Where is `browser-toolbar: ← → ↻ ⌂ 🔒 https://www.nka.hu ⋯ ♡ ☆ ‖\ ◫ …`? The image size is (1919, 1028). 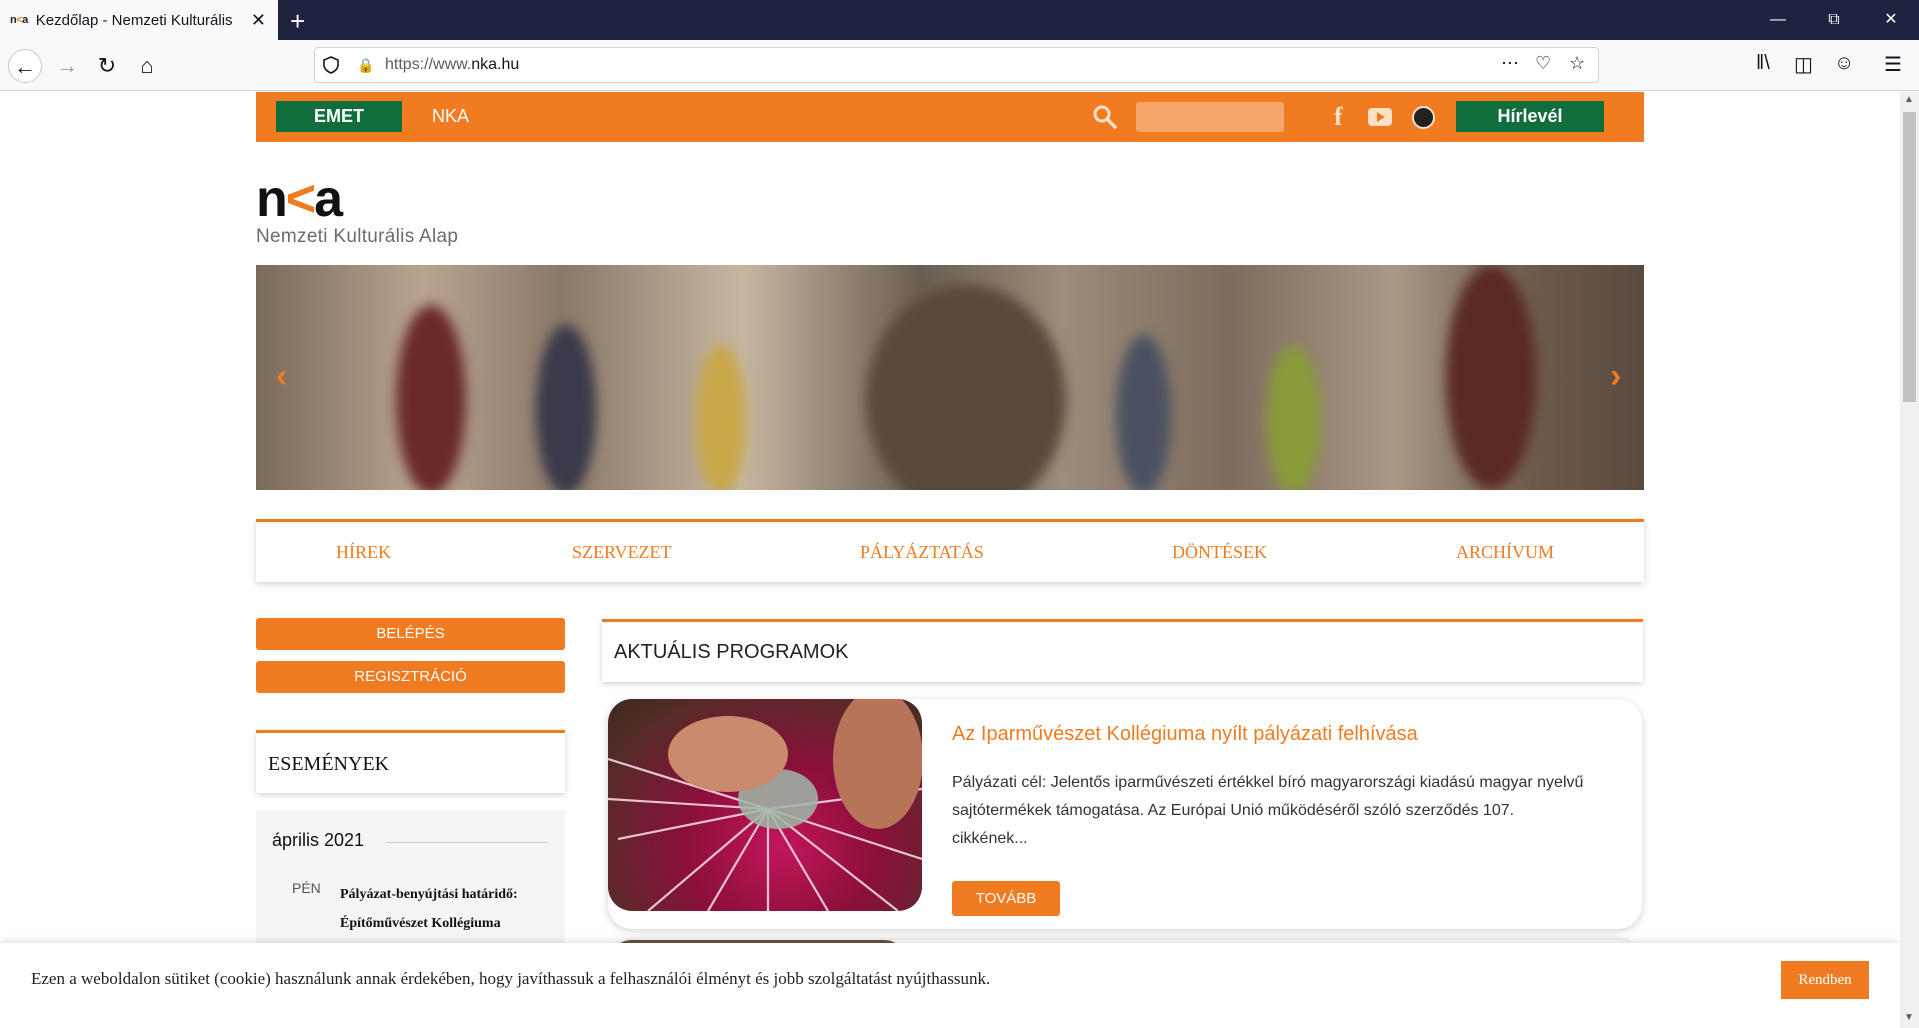 browser-toolbar: ← → ↻ ⌂ 🔒 https://www.nka.hu ⋯ ♡ ☆ ‖\ ◫ … is located at coordinates (959, 65).